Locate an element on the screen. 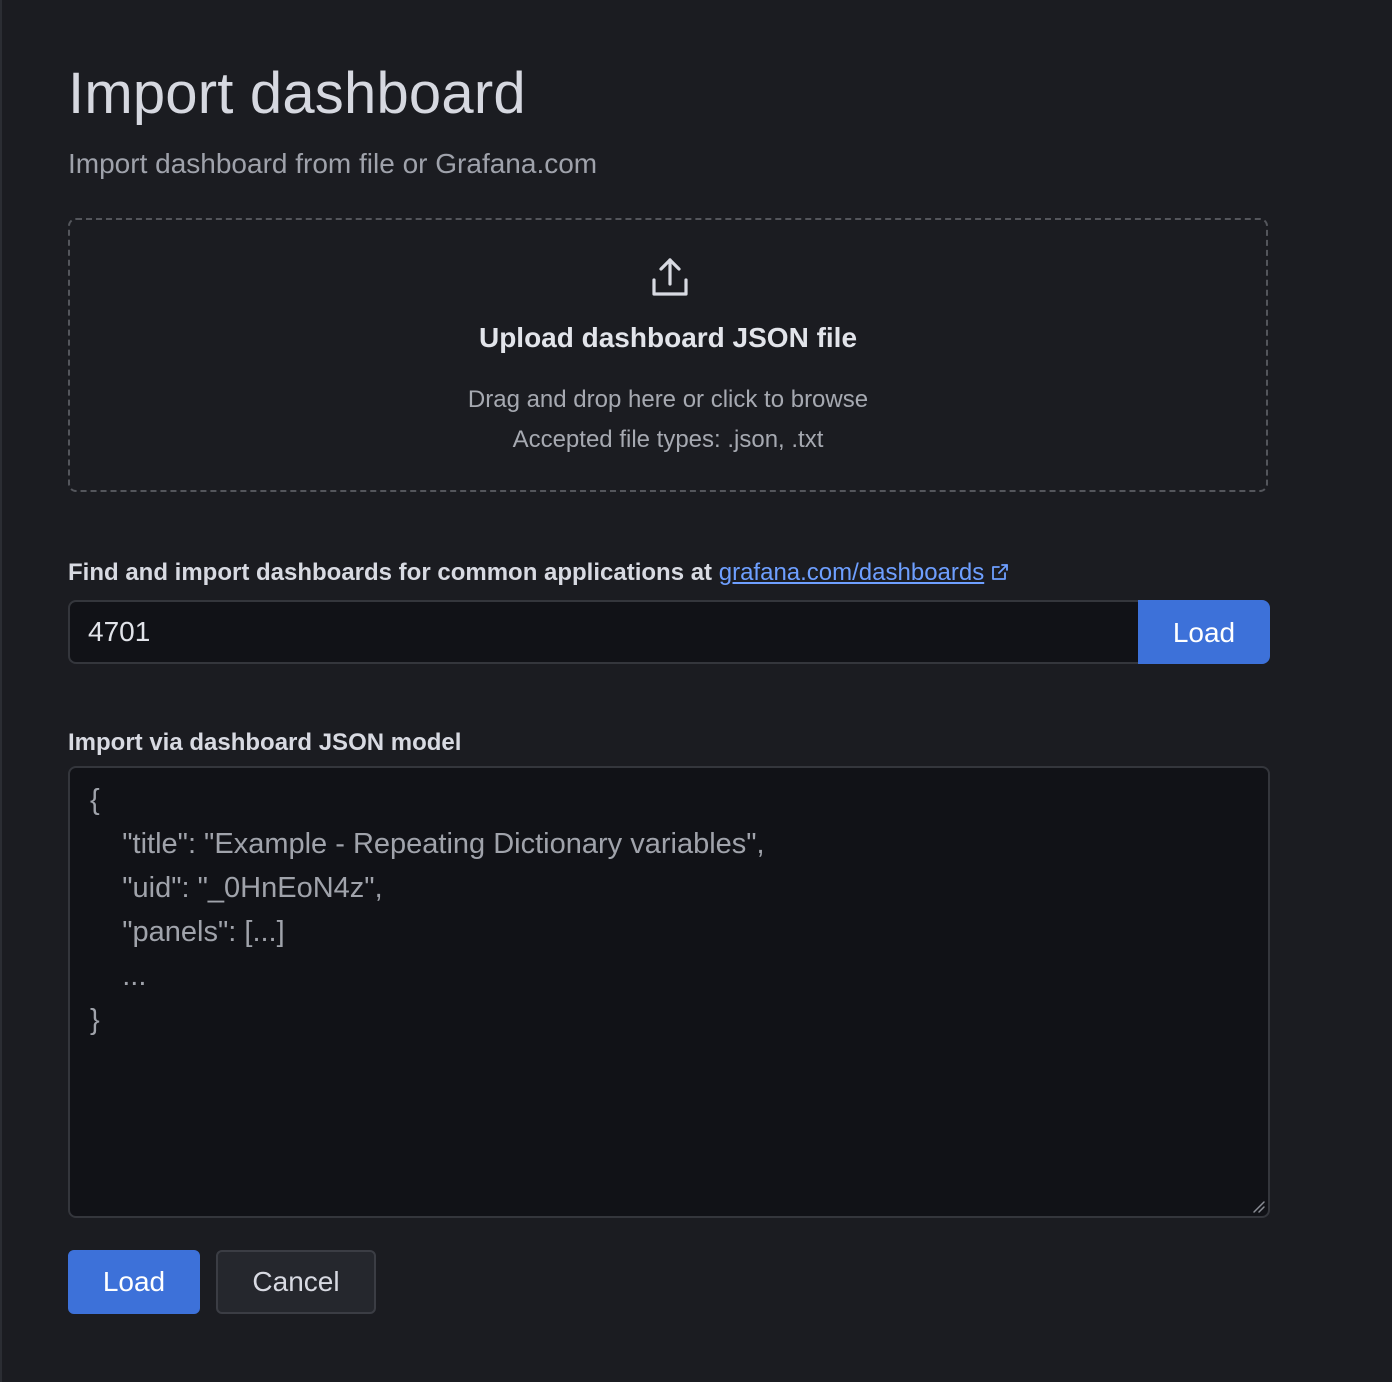 The height and width of the screenshot is (1382, 1392). page-title: Import dashboard is located at coordinates (297, 93).